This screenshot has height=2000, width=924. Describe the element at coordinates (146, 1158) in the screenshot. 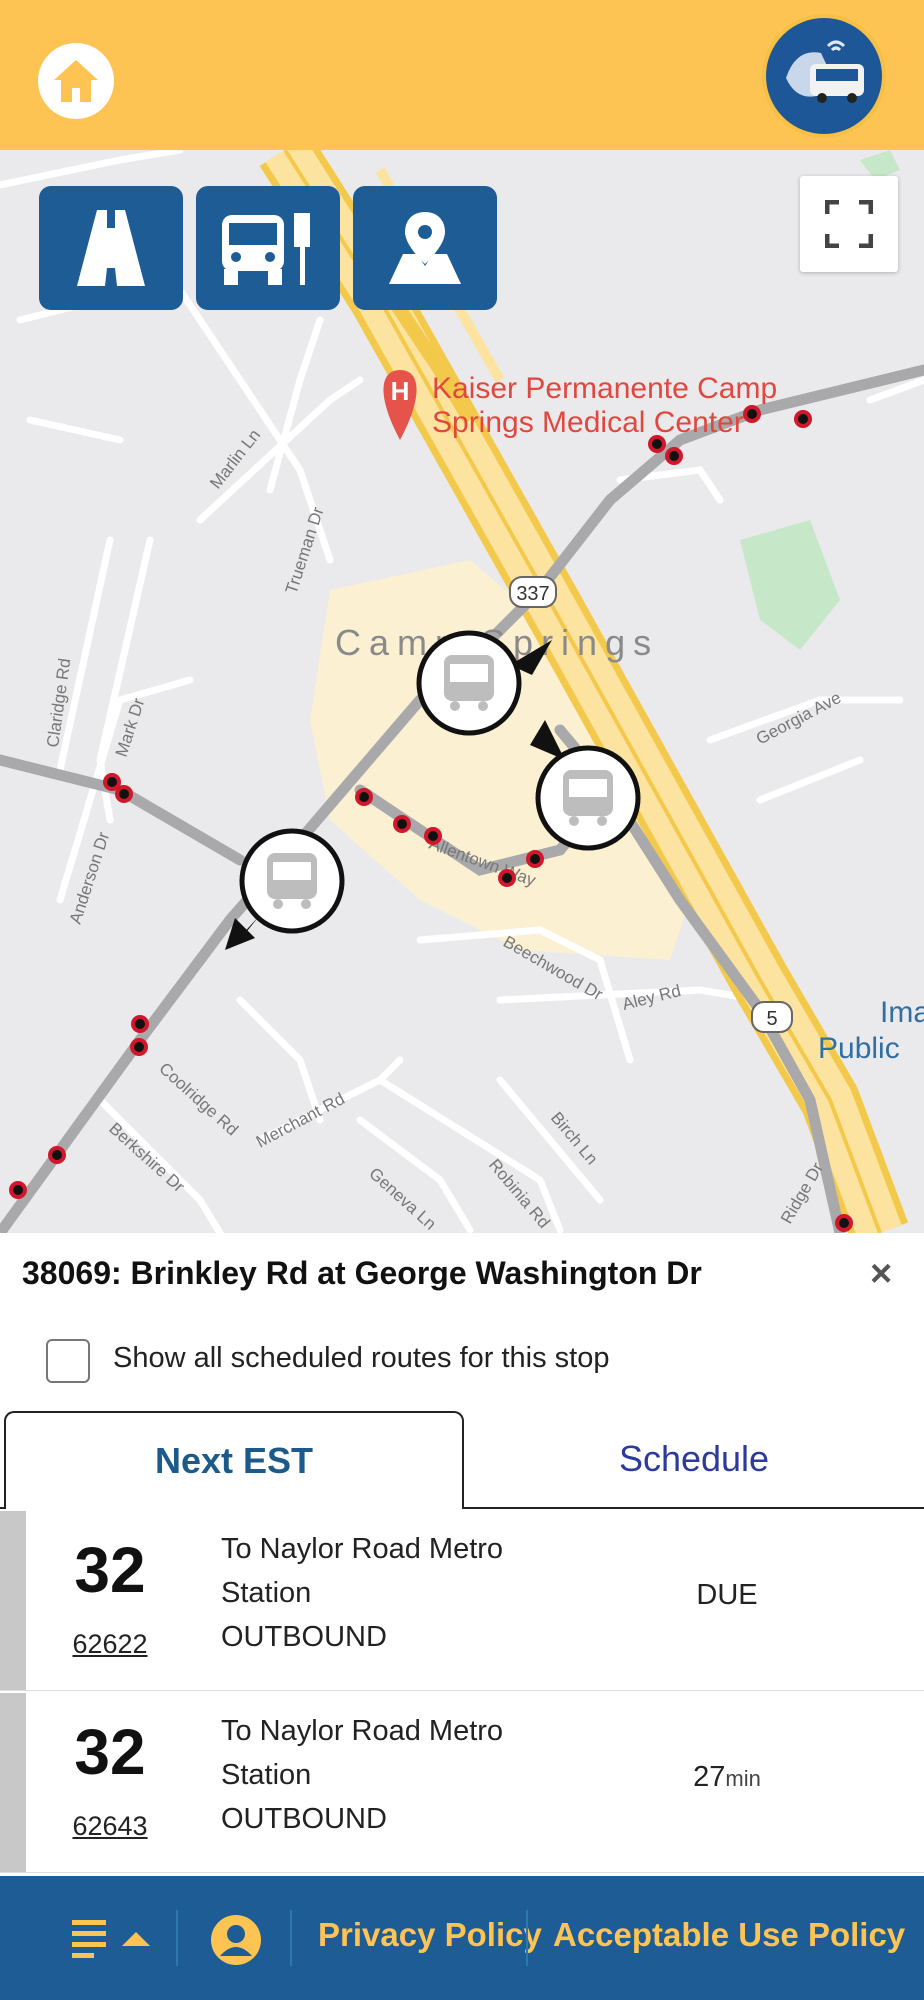

I see `svg-text: Berkshire Dr` at that location.